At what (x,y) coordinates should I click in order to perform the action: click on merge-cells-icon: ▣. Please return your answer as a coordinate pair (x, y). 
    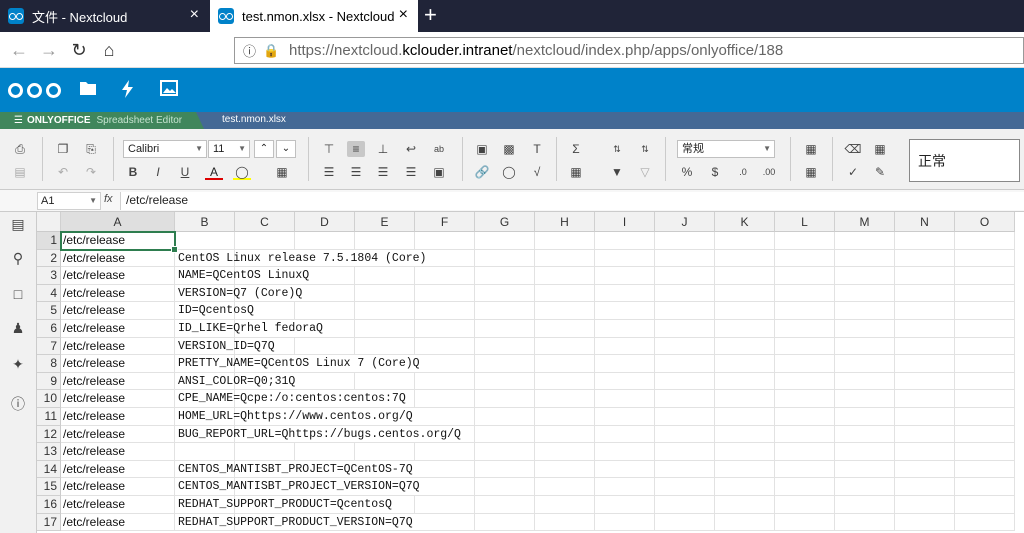
    Looking at the image, I should click on (439, 172).